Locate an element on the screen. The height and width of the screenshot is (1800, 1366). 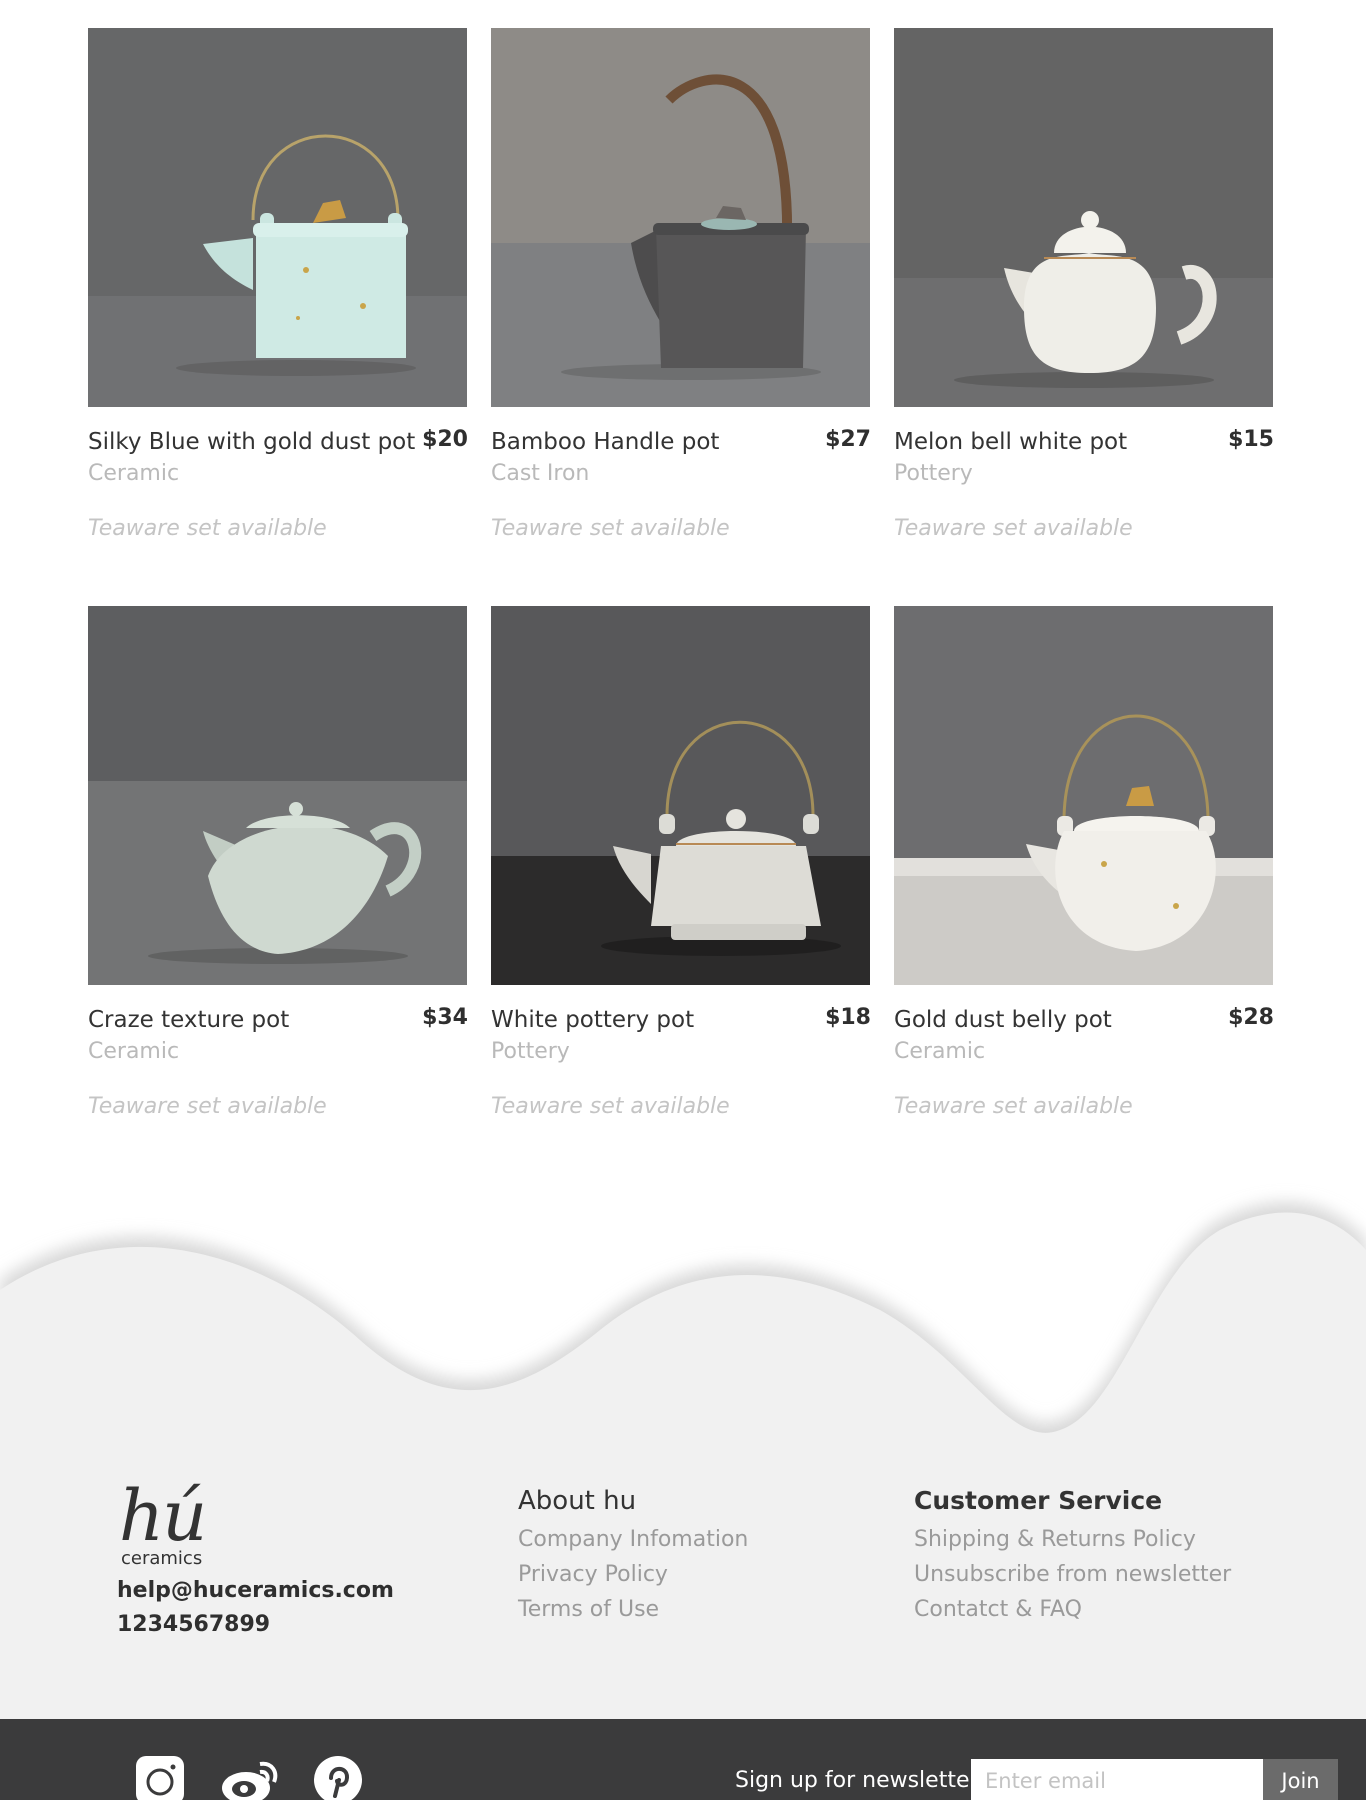
brand-logo: hú is located at coordinates (268, 1516).